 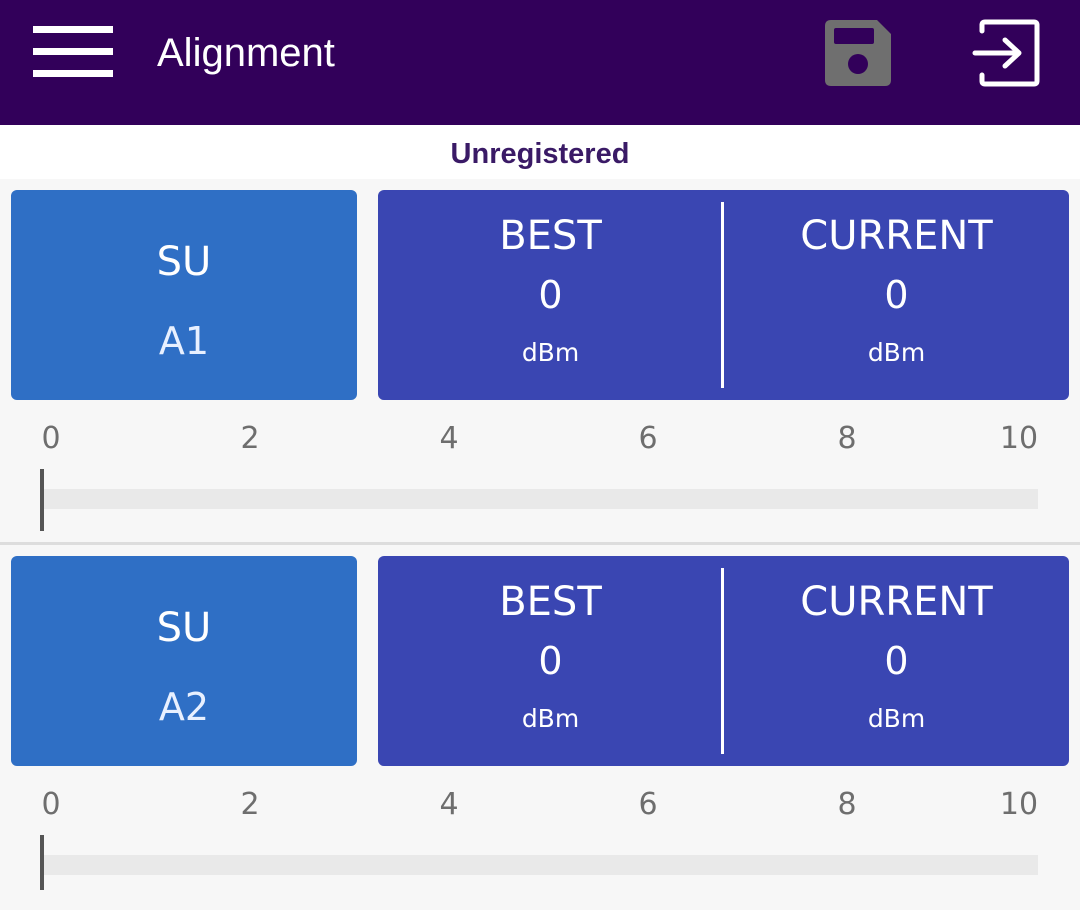 I want to click on su-id: A2, so click(x=184, y=707).